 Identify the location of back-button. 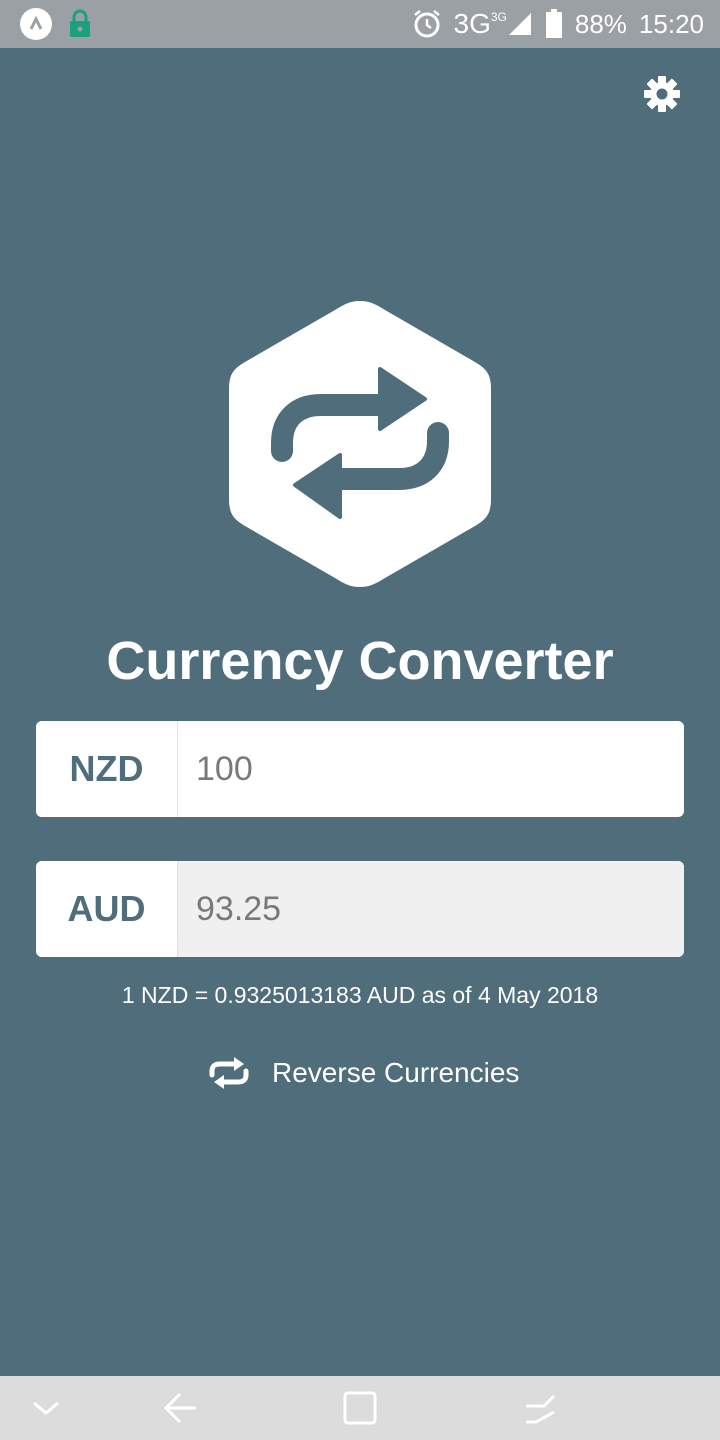
(180, 1408).